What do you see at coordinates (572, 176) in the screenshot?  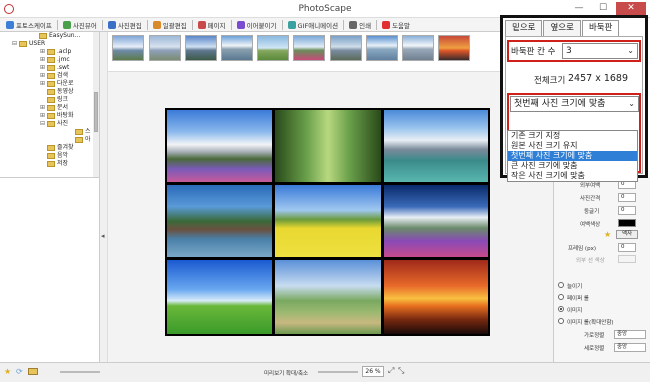 I see `resize-mode-option: 작은 사진 크기에 맞춤` at bounding box center [572, 176].